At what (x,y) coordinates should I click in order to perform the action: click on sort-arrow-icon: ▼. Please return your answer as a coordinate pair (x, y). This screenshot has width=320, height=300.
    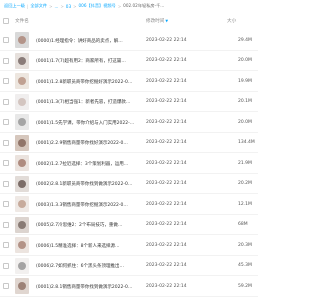
    Looking at the image, I should click on (167, 21).